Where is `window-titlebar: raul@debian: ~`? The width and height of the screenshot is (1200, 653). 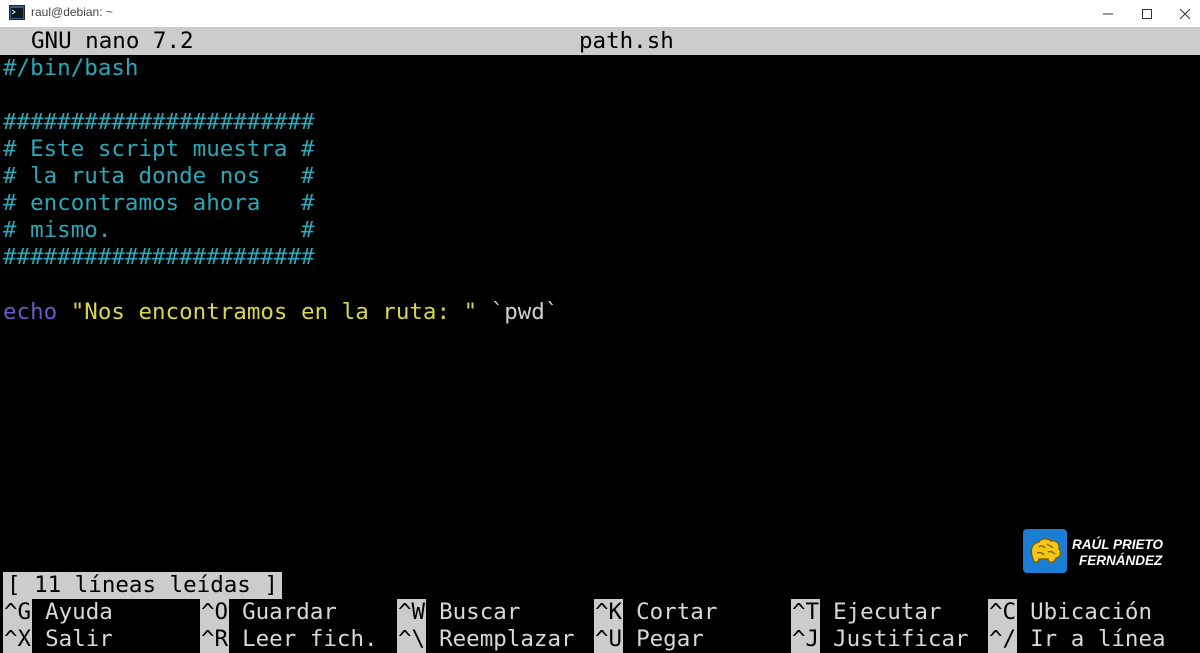
window-titlebar: raul@debian: ~ is located at coordinates (600, 14).